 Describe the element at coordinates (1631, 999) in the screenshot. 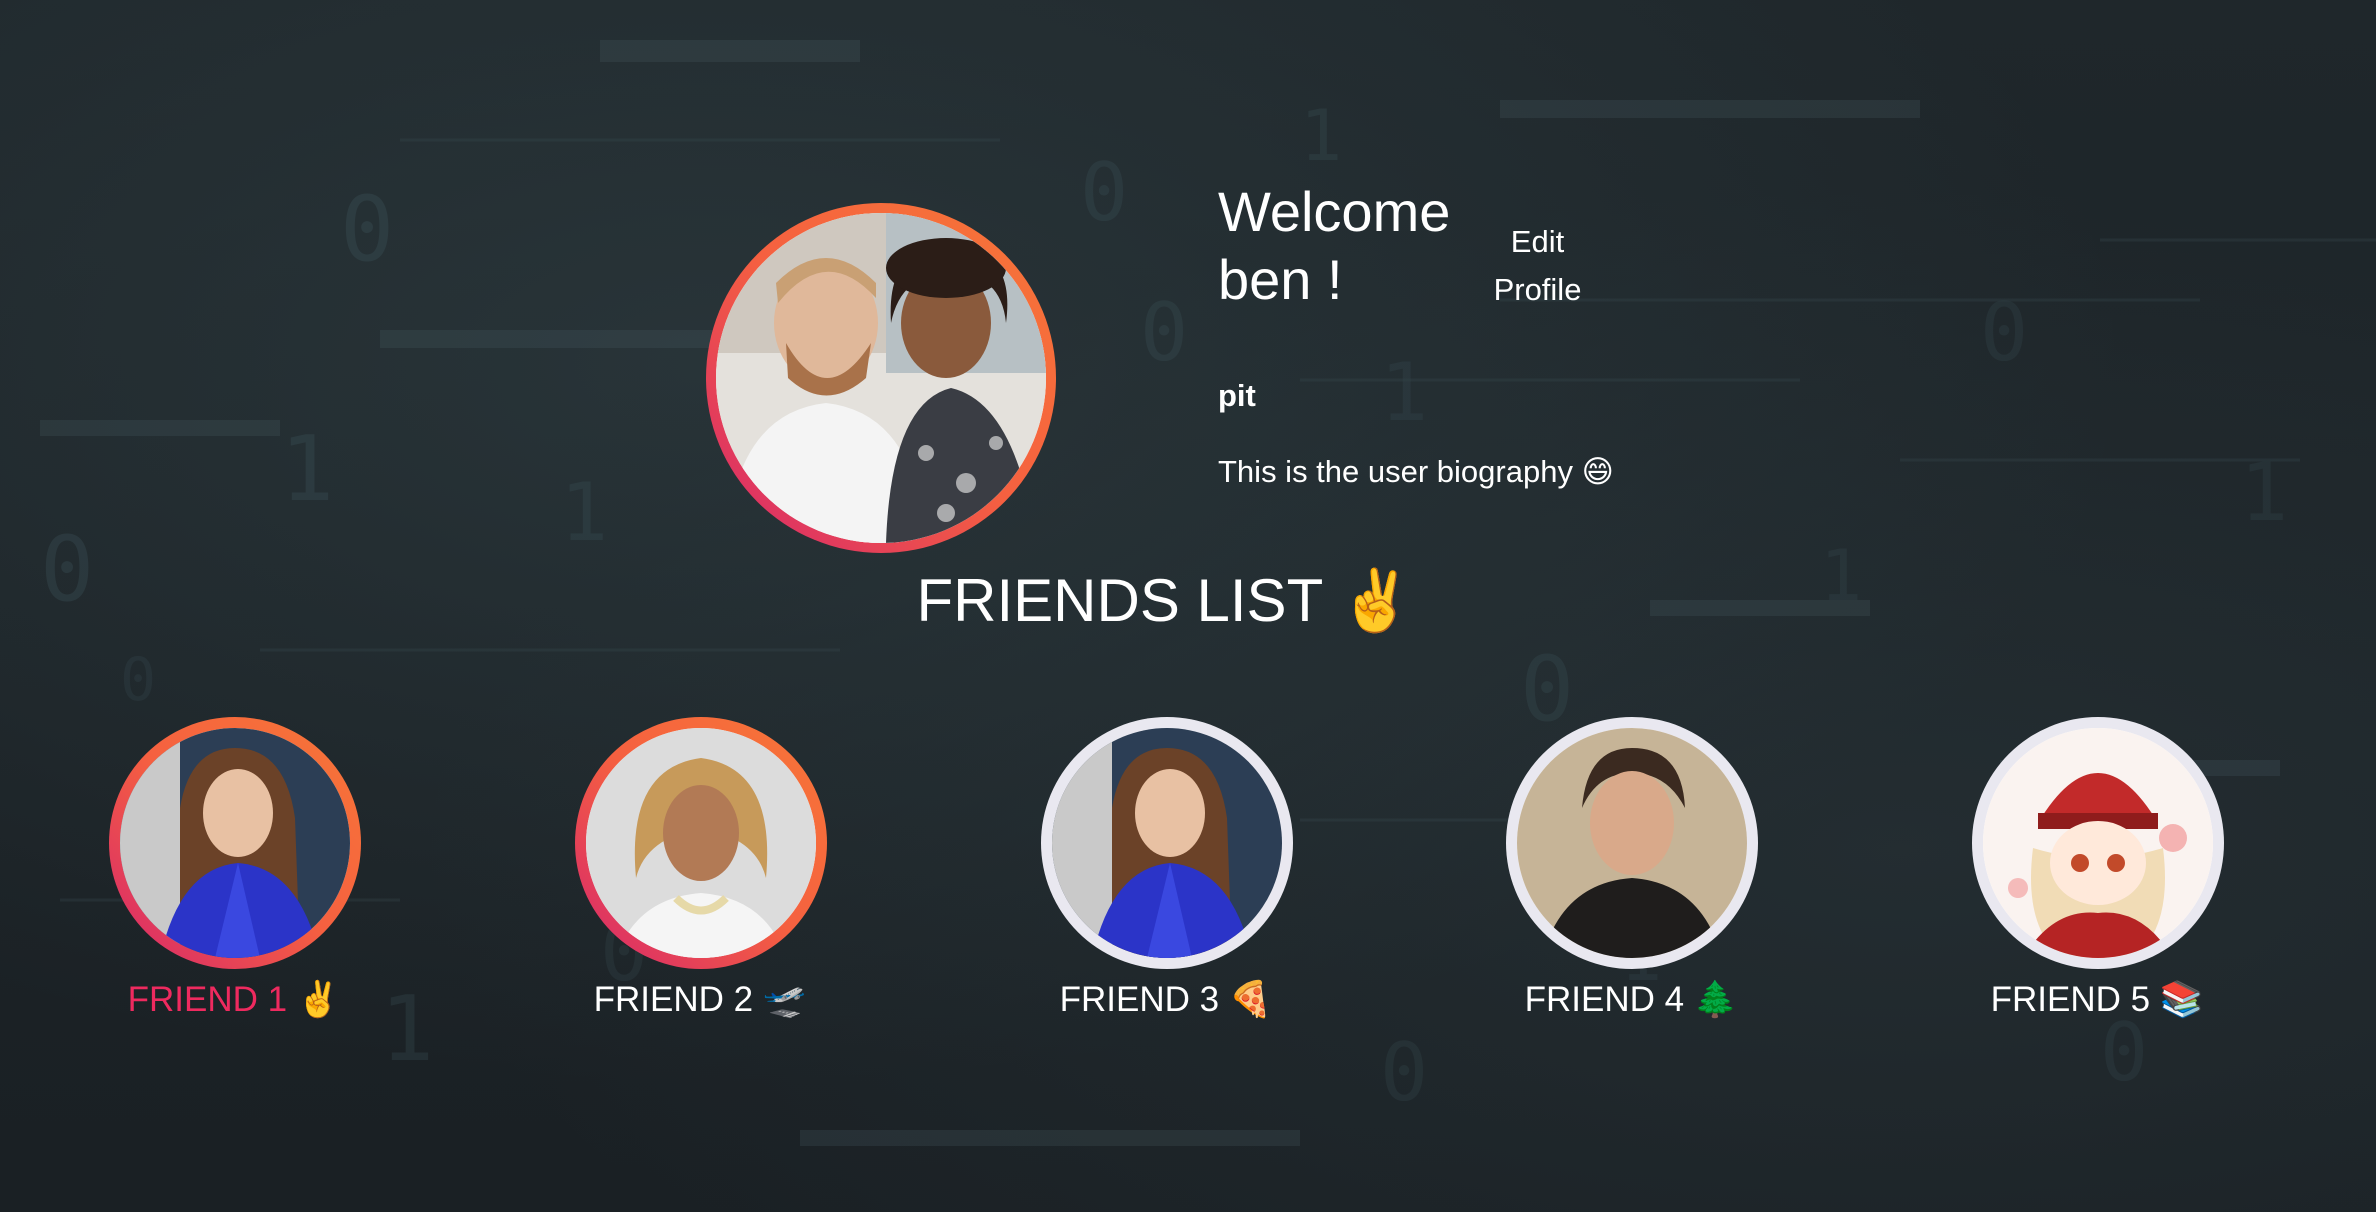

I see `friend-label: FRIEND 4 🌲` at that location.